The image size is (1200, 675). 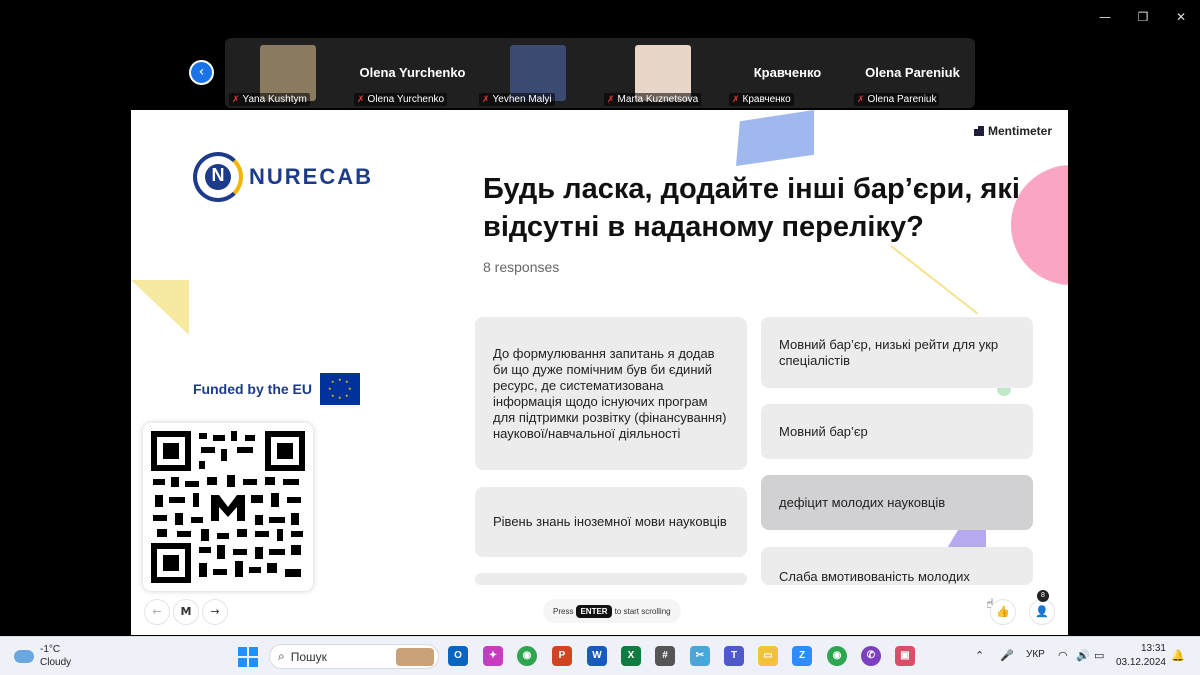 I want to click on response-card: Мовний бар’єр, so click(x=897, y=431).